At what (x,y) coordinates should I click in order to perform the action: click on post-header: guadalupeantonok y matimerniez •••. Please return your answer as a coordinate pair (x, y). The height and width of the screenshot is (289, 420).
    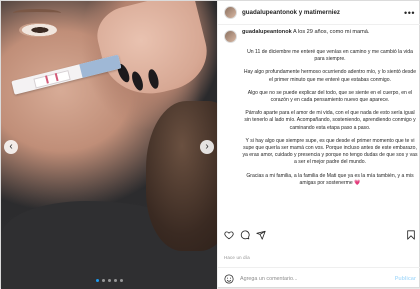
    Looking at the image, I should click on (319, 13).